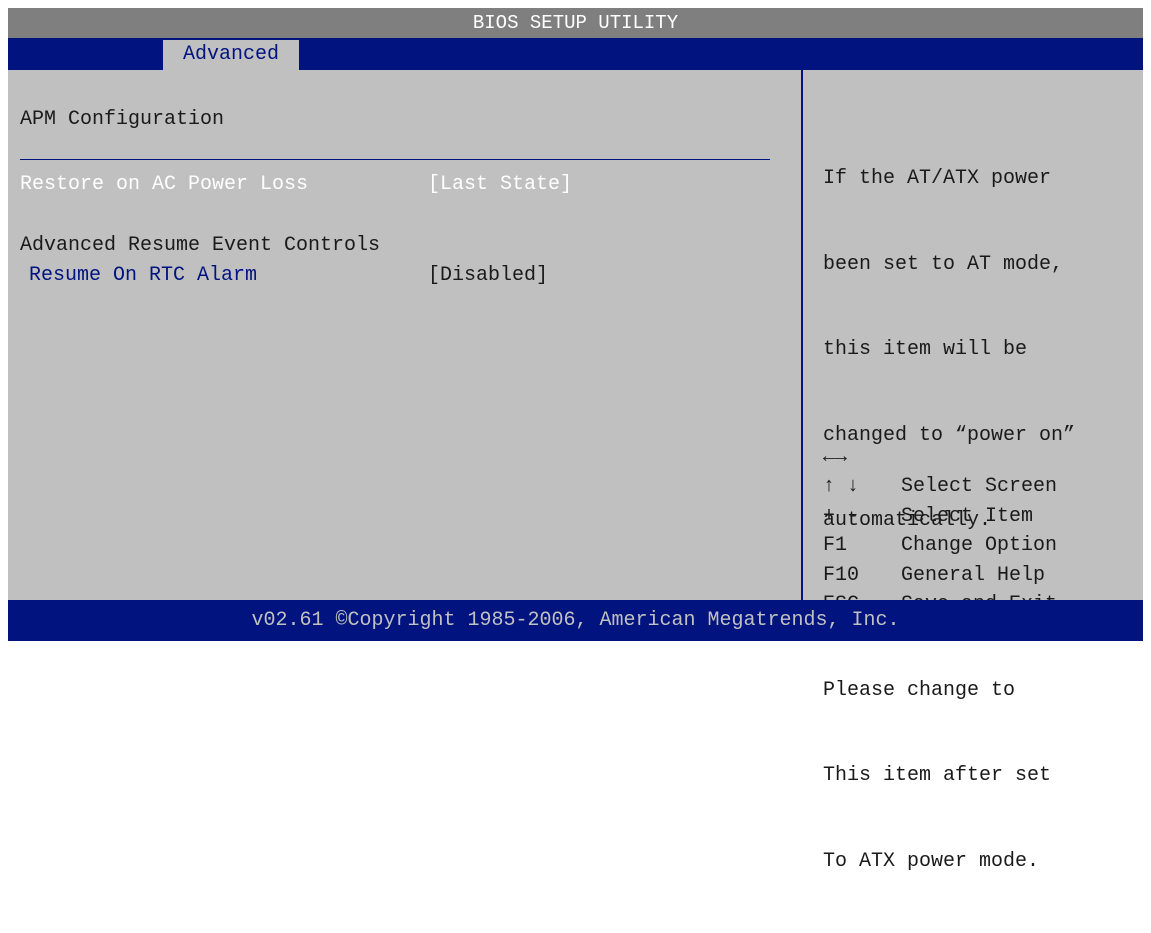 This screenshot has height=933, width=1151. I want to click on key-row-exit: ESC Exit, so click(886, 603).